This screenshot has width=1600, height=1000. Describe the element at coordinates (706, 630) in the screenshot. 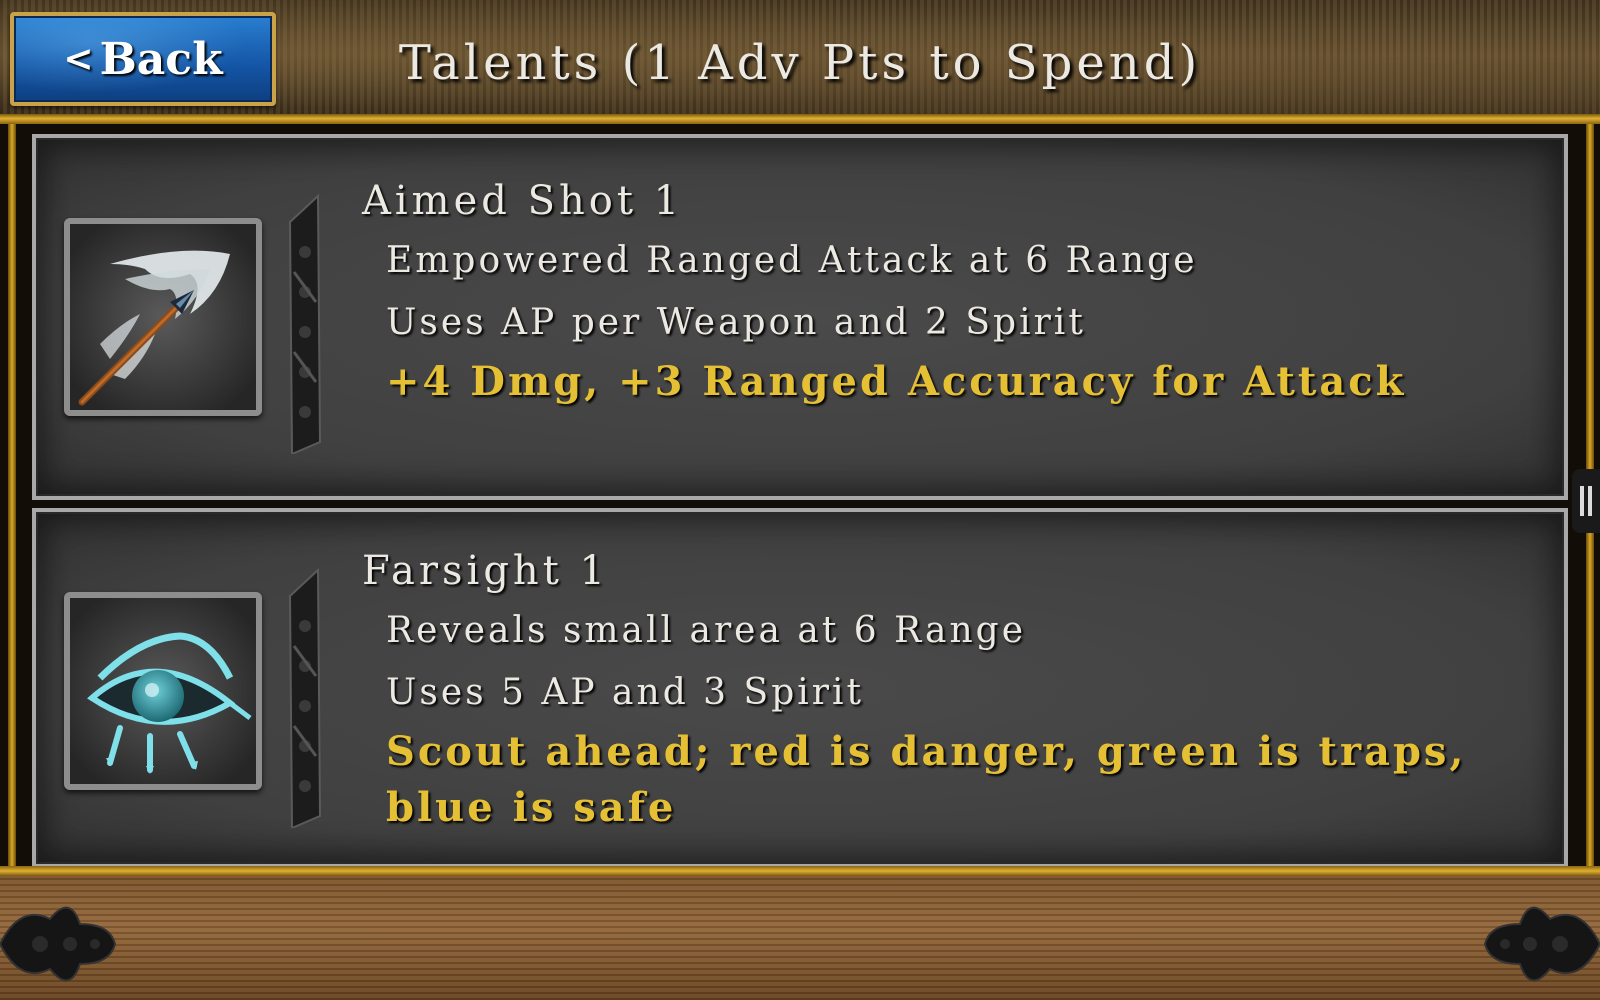

I see `talent-description: Reveals small area at 6 Range` at that location.